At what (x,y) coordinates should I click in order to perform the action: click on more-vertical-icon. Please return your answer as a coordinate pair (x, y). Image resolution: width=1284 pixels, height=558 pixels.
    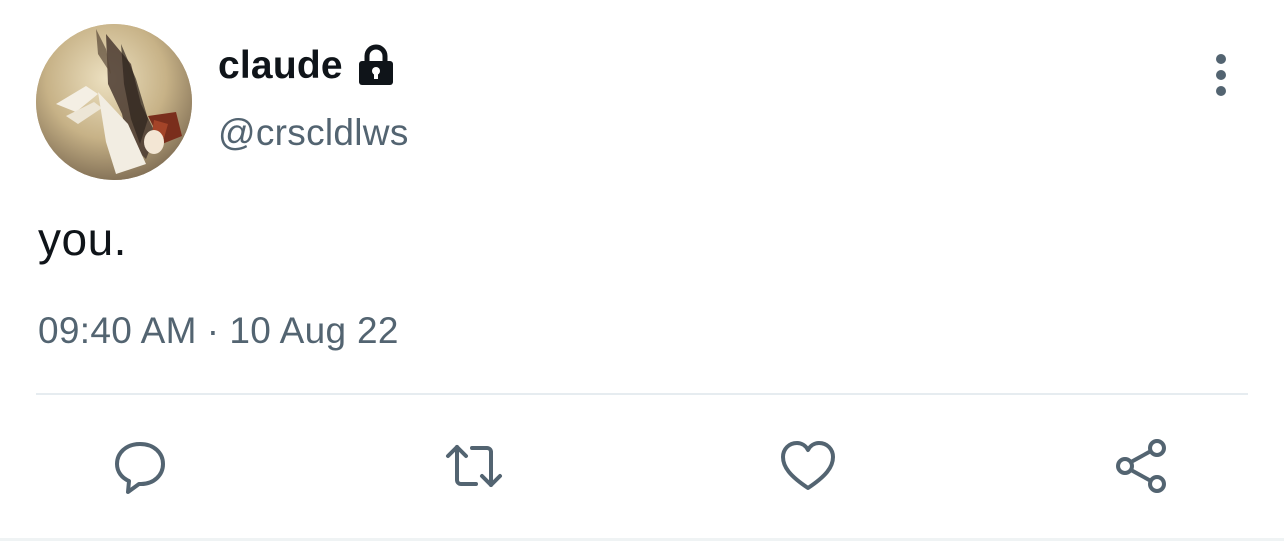
    Looking at the image, I should click on (1221, 75).